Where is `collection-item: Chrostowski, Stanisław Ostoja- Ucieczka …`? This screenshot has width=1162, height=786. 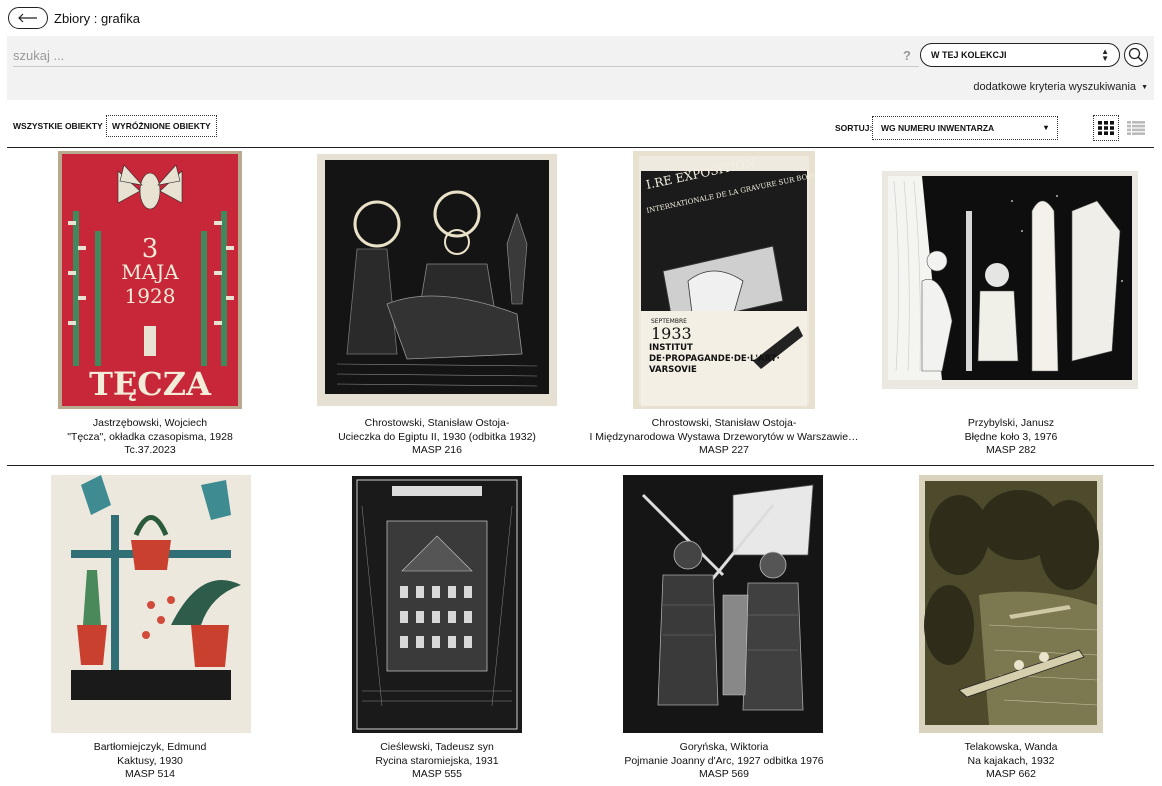 collection-item: Chrostowski, Stanisław Ostoja- Ucieczka … is located at coordinates (437, 306).